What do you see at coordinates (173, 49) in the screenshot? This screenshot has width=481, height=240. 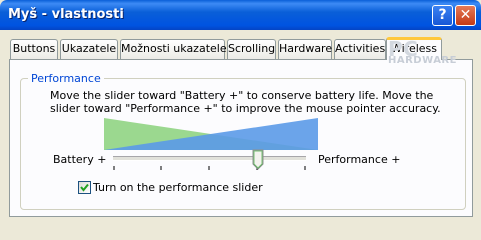 I see `tab-moznosti-ukazatele: Možnosti ukazatele` at bounding box center [173, 49].